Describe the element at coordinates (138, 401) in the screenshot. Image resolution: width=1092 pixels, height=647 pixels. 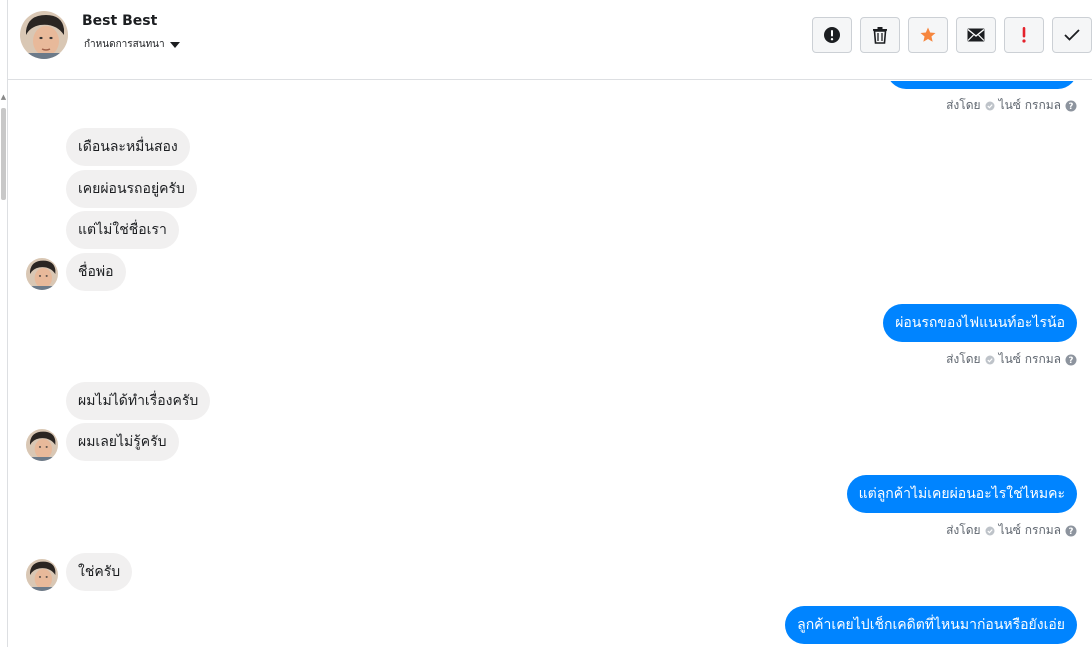
I see `incoming-message-bubble: ผมไม่ได้ทำเรื่องครับ` at that location.